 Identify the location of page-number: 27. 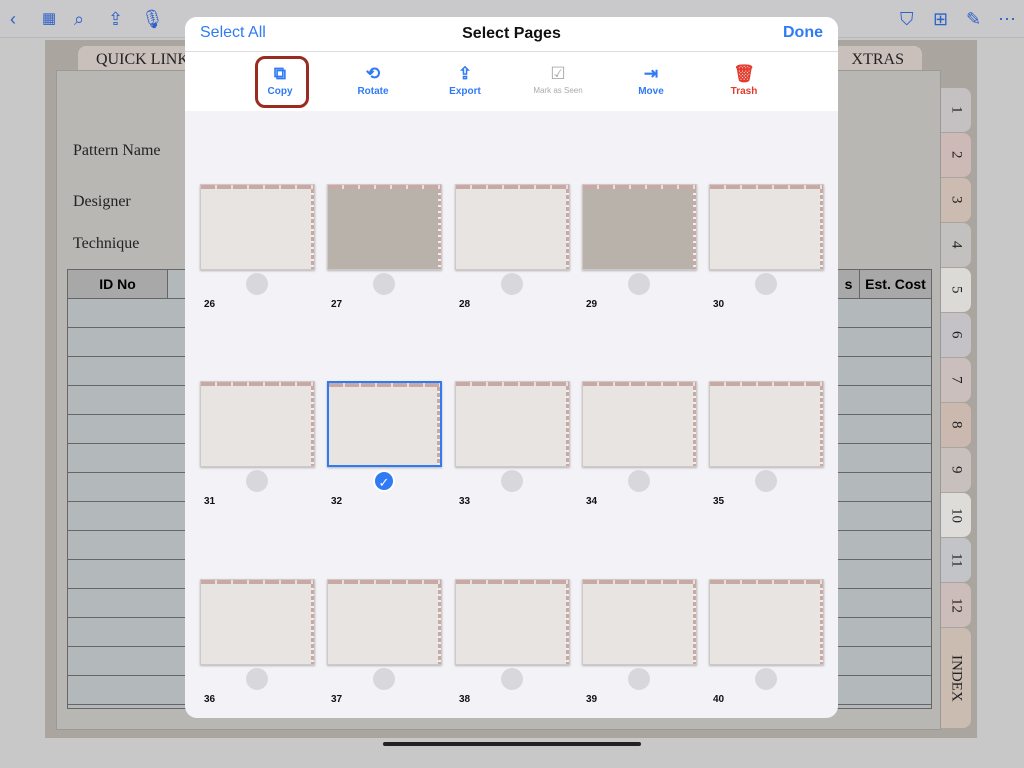
(337, 304).